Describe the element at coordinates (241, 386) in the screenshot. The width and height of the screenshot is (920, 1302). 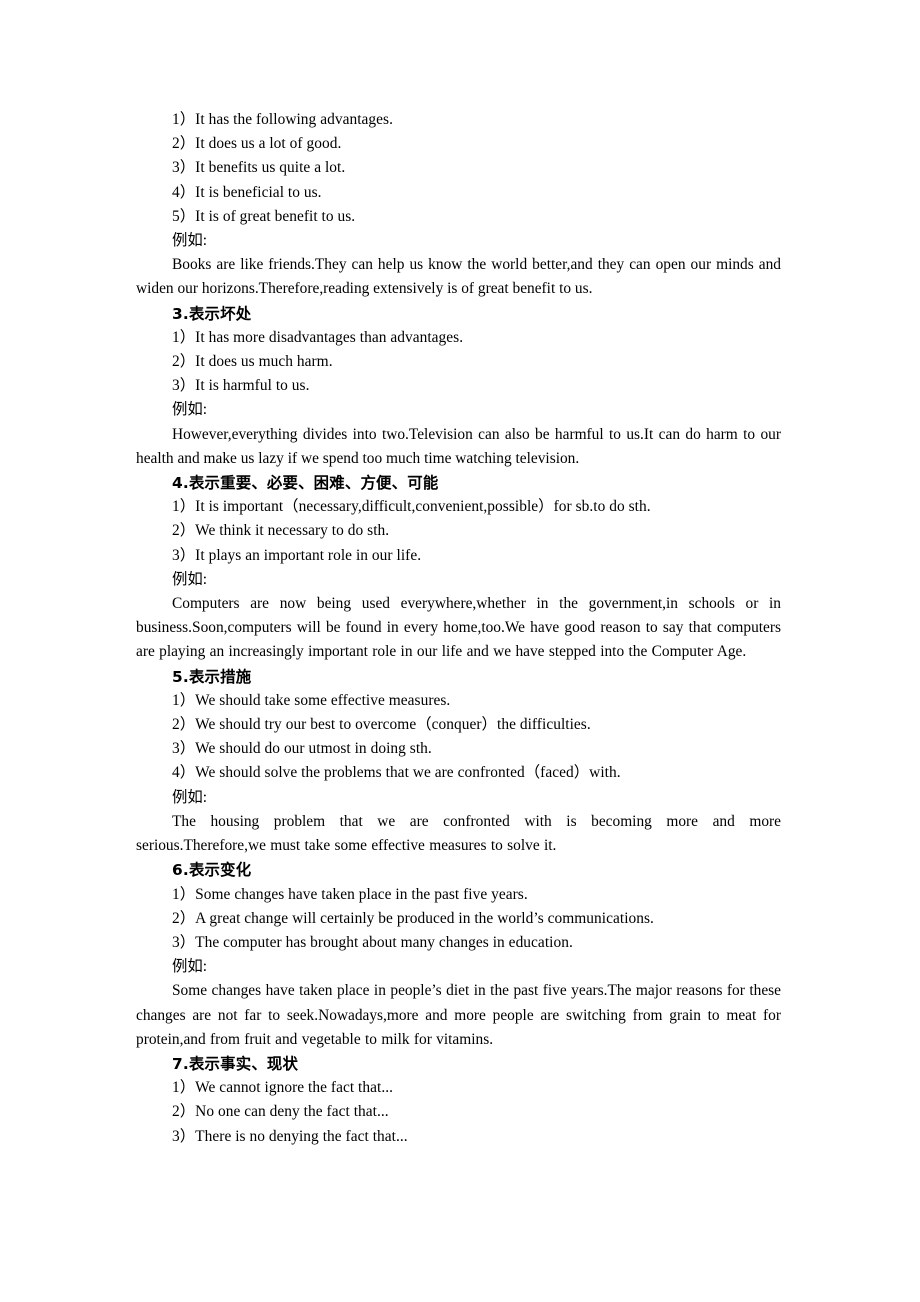
I see `list-item: 3）It is harmful to us.` at that location.